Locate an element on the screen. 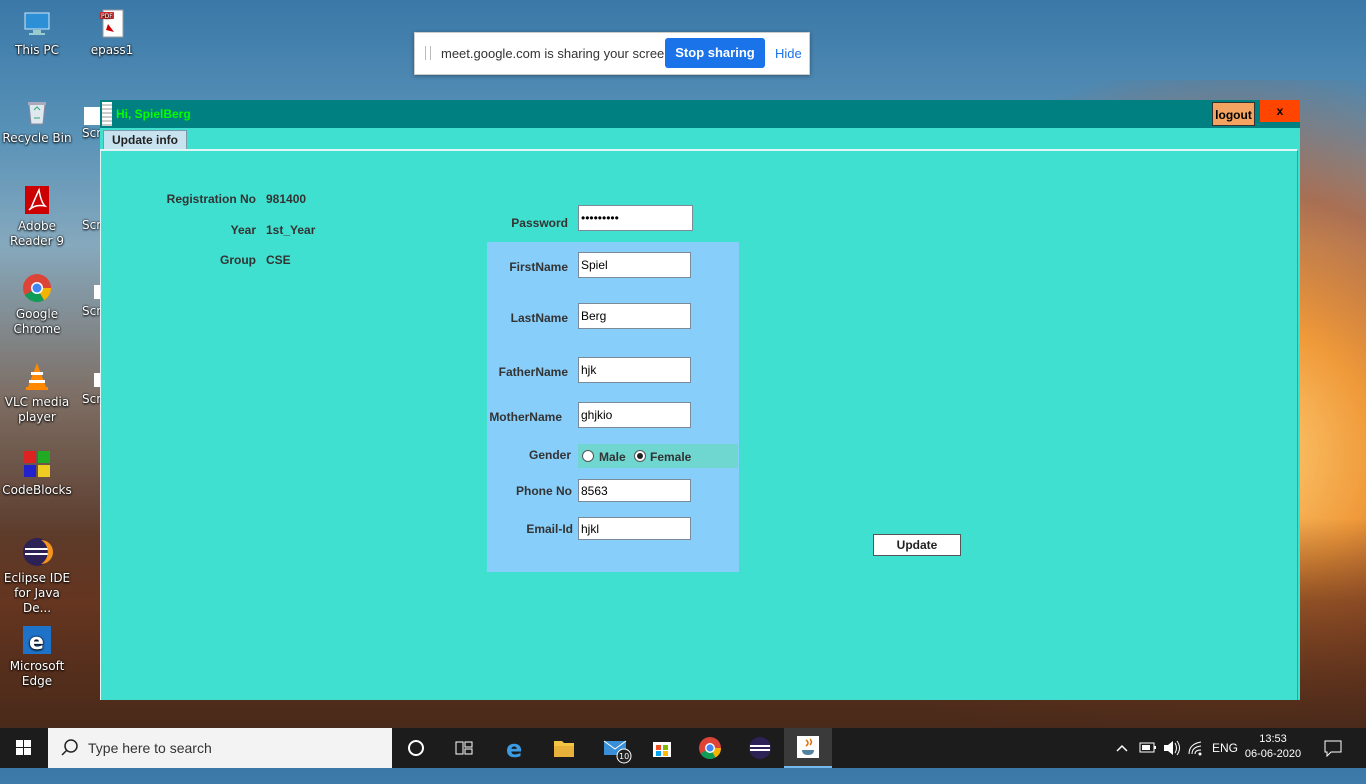 The image size is (1366, 784). java-icon is located at coordinates (808, 747).